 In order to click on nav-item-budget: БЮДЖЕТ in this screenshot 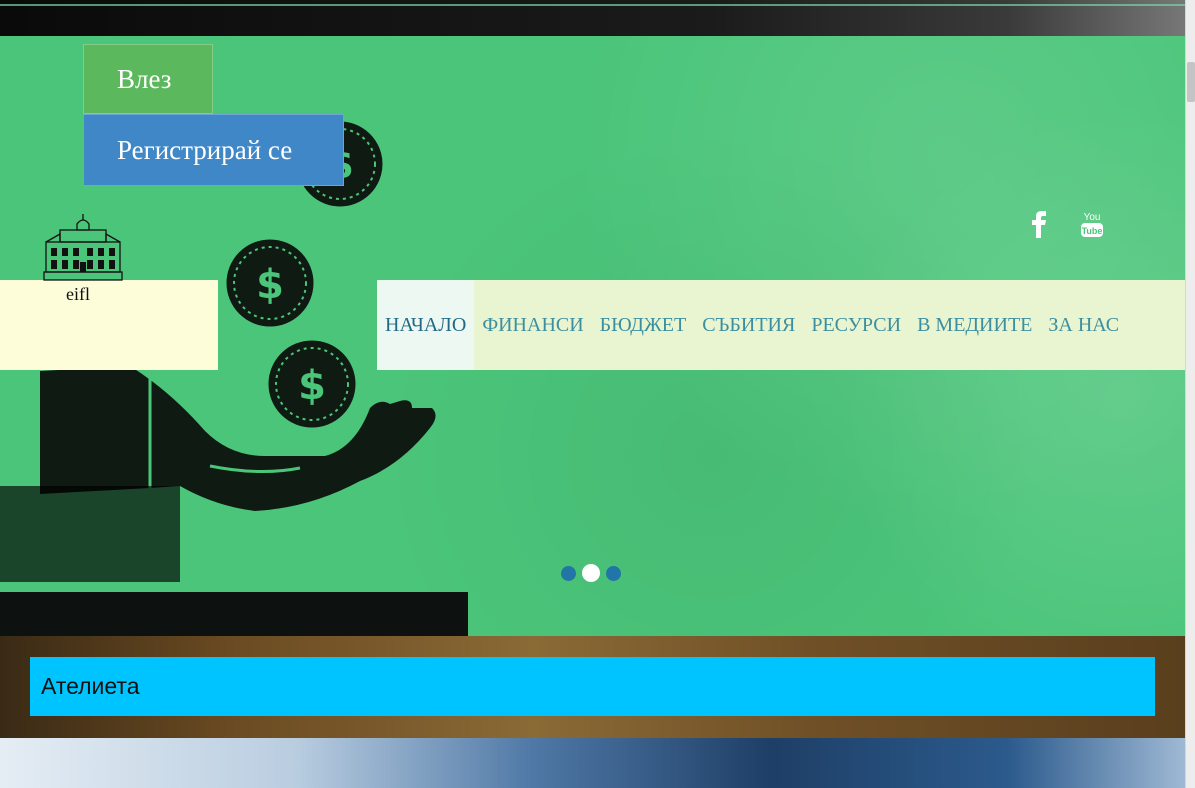, I will do `click(643, 325)`.